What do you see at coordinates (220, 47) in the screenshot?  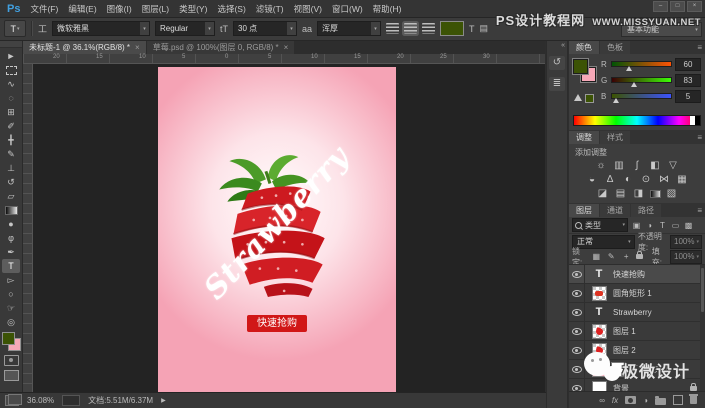 I see `document-tab-inactive: 草莓.psd @ 100%(图层 0, RGB/8) * ×` at bounding box center [220, 47].